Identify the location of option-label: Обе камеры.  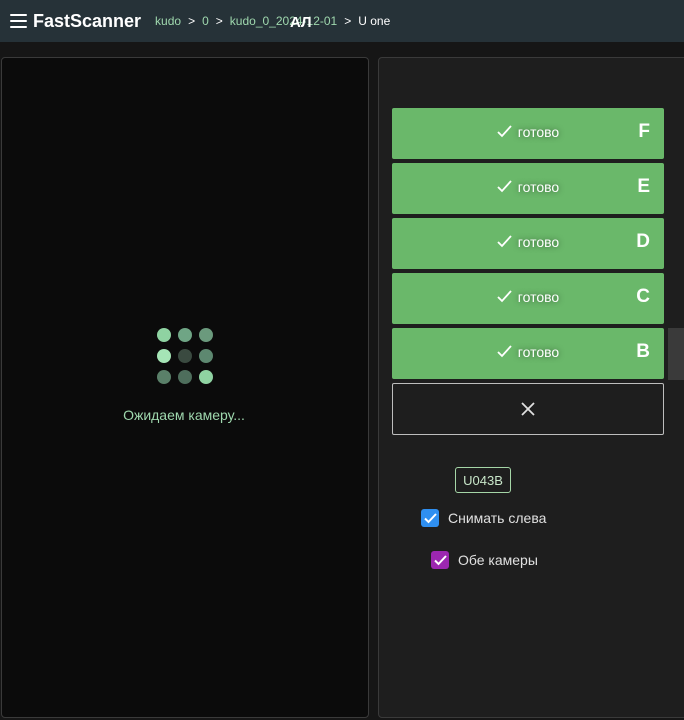
(498, 560).